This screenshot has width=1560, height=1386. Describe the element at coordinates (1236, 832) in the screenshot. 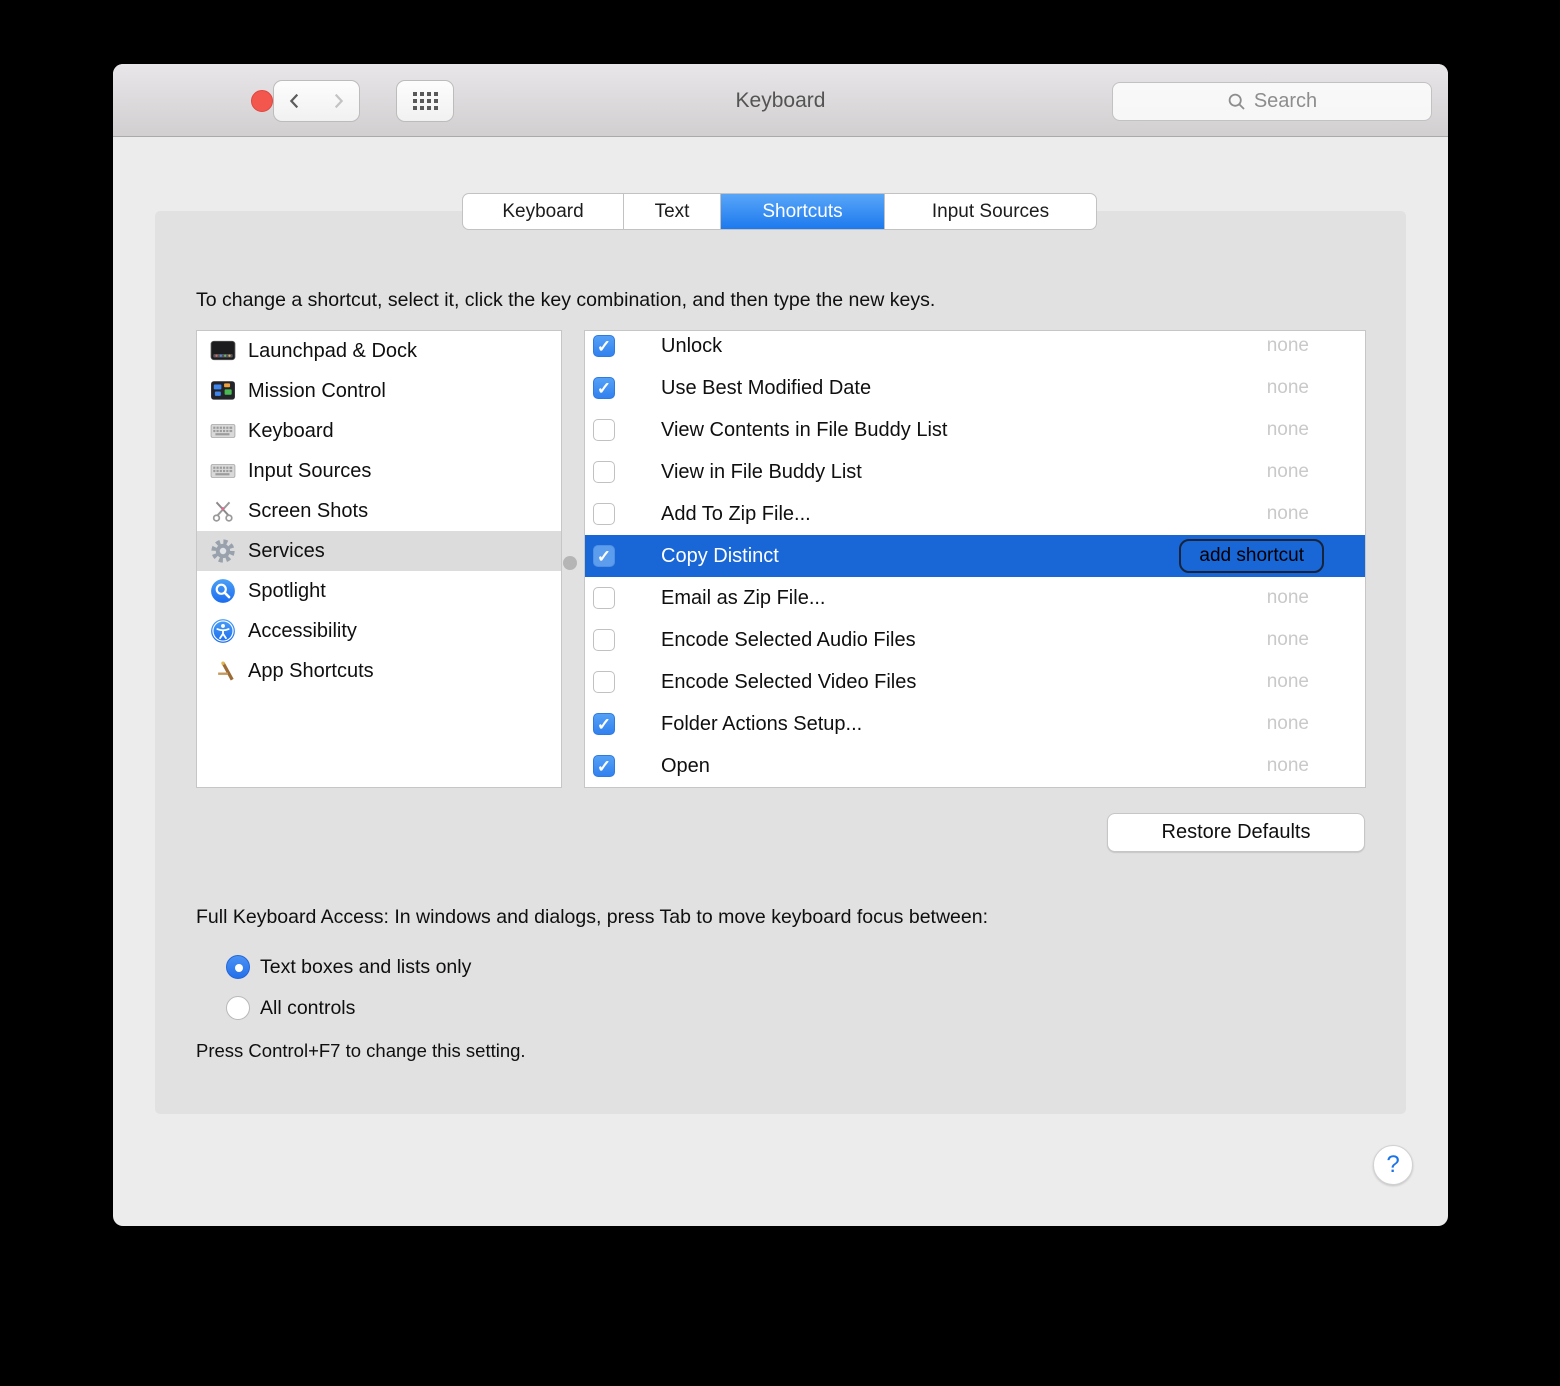

I see `restore-defaults-button: Restore Defaults` at that location.